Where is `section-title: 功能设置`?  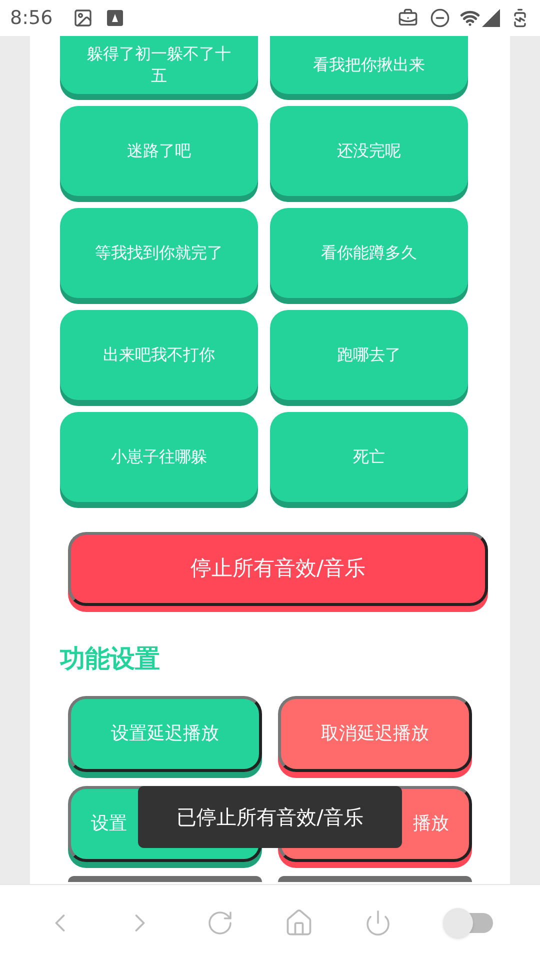 section-title: 功能设置 is located at coordinates (110, 659).